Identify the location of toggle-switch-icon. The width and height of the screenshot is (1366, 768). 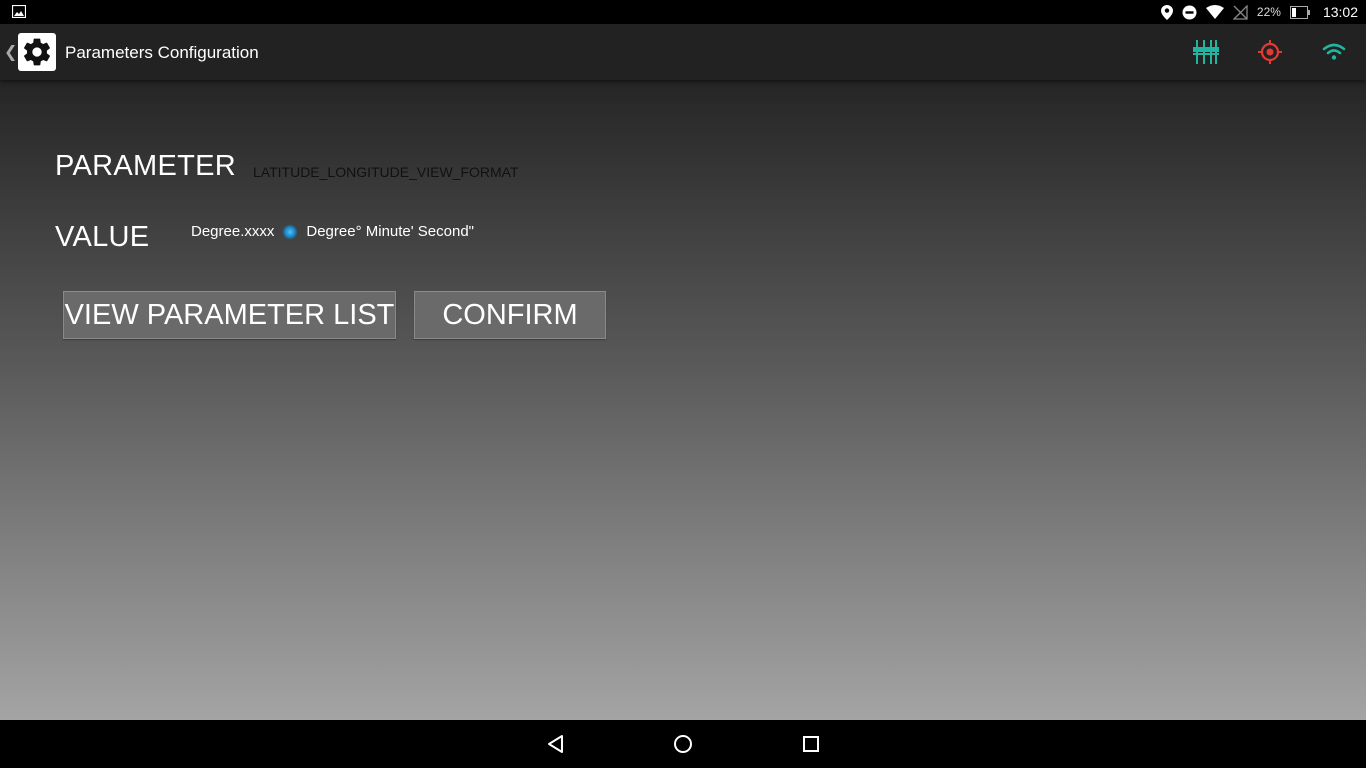
(290, 231).